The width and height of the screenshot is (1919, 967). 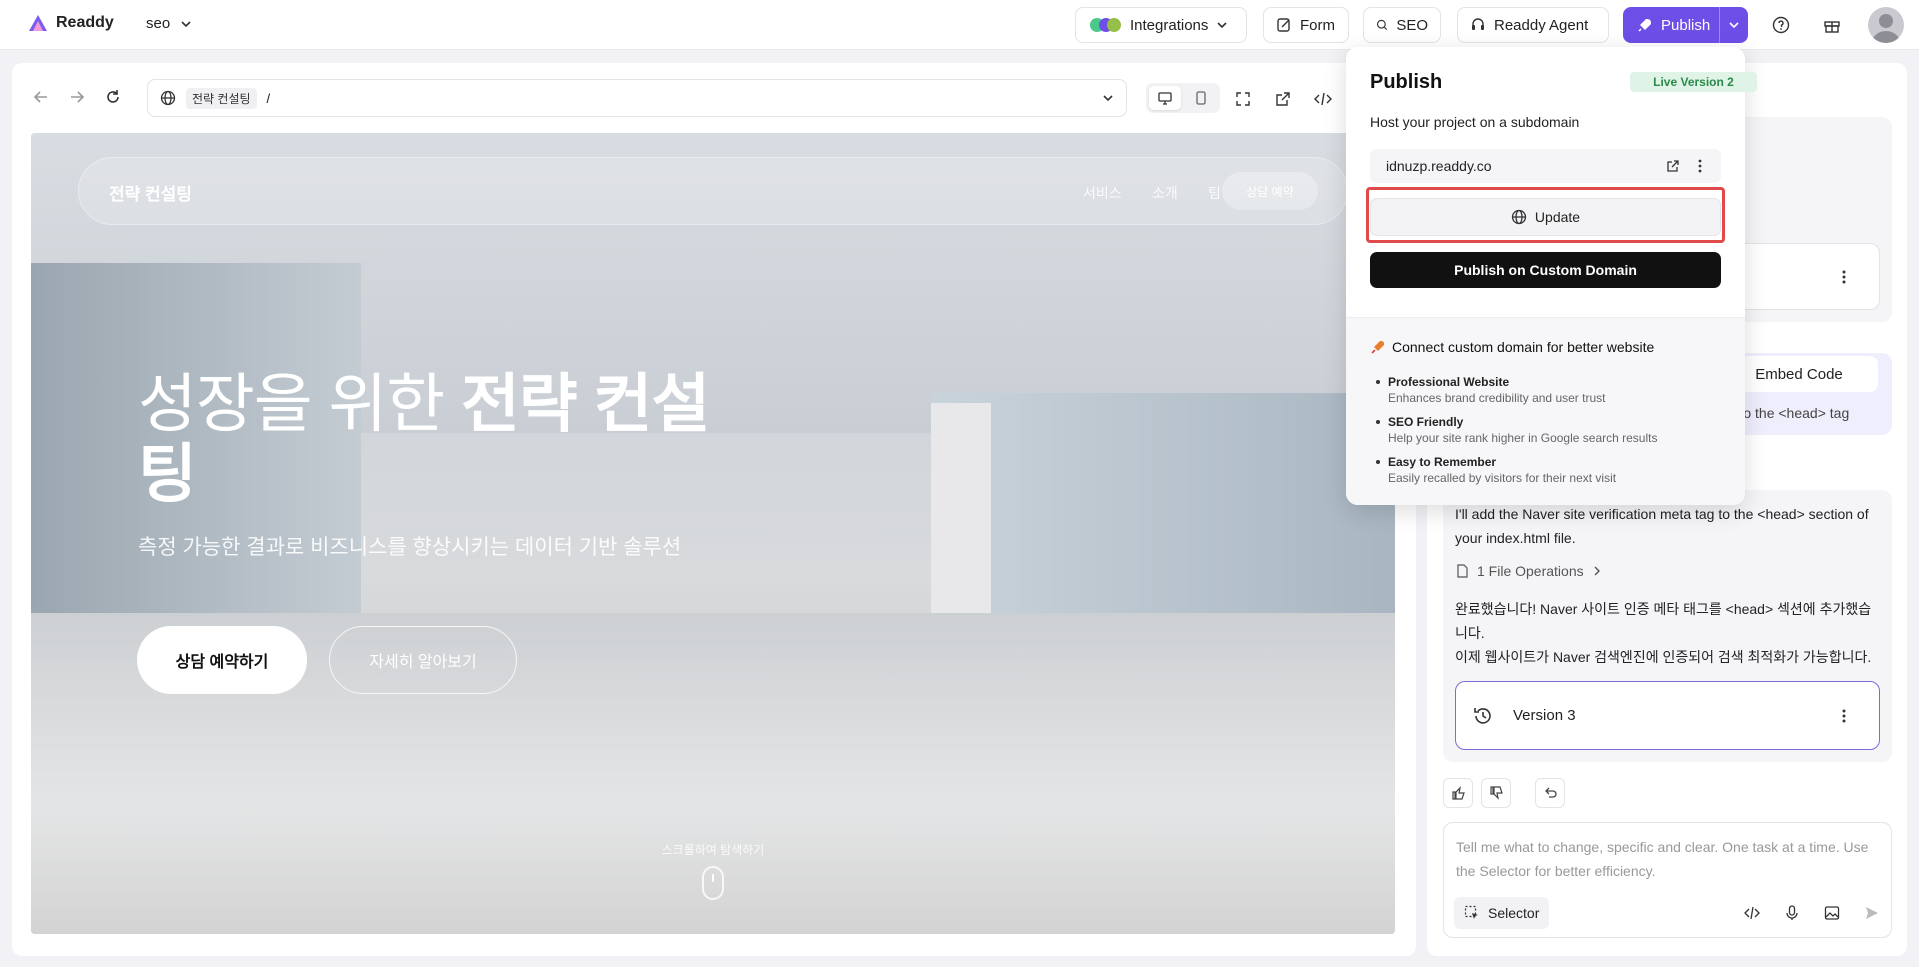 I want to click on brand-logo: Readdy, so click(x=71, y=23).